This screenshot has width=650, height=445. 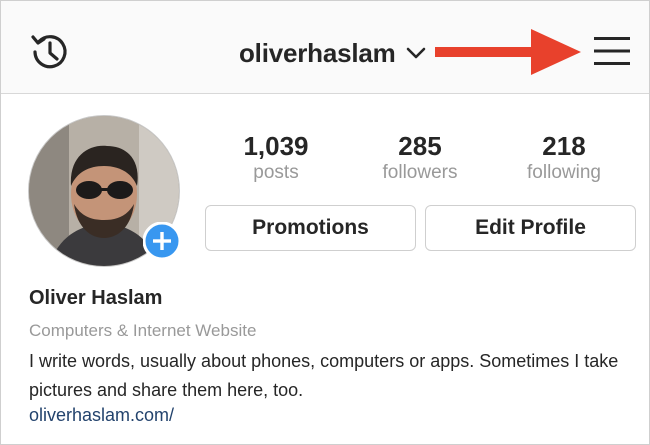 I want to click on red-arrow-annotation, so click(x=508, y=52).